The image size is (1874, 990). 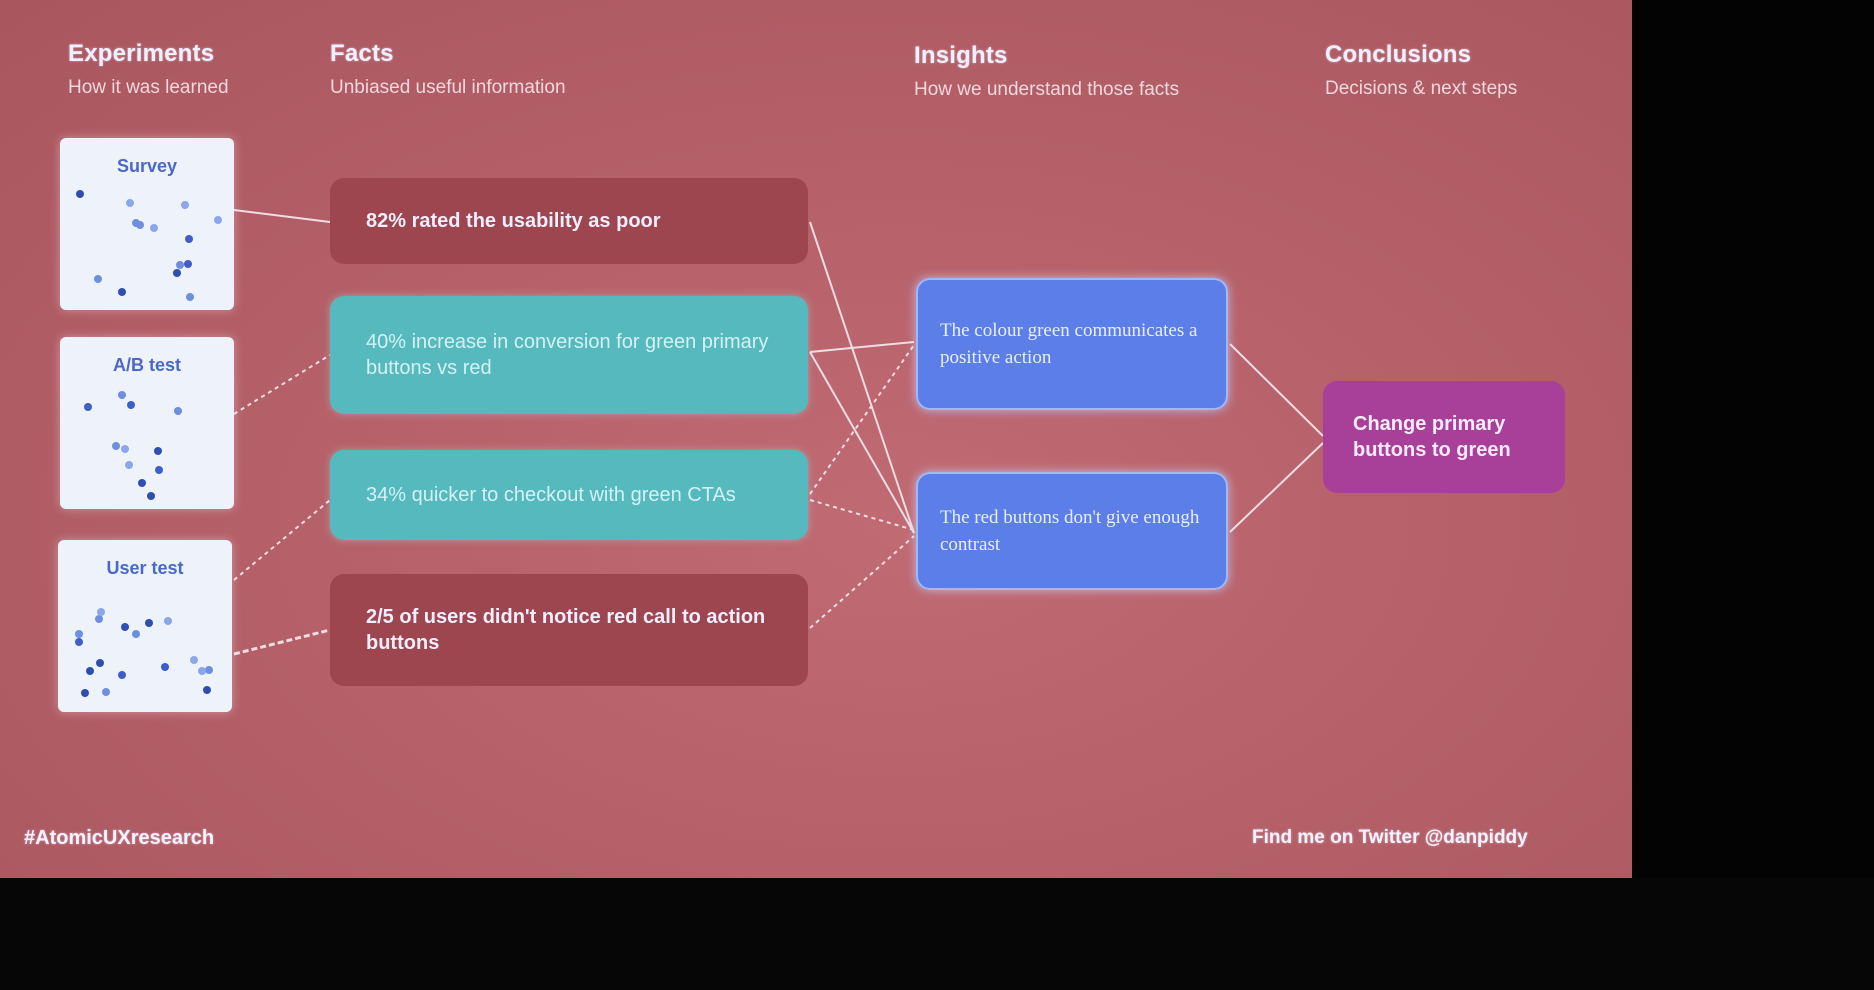 What do you see at coordinates (862, 347) in the screenshot?
I see `link-fact2-insight1` at bounding box center [862, 347].